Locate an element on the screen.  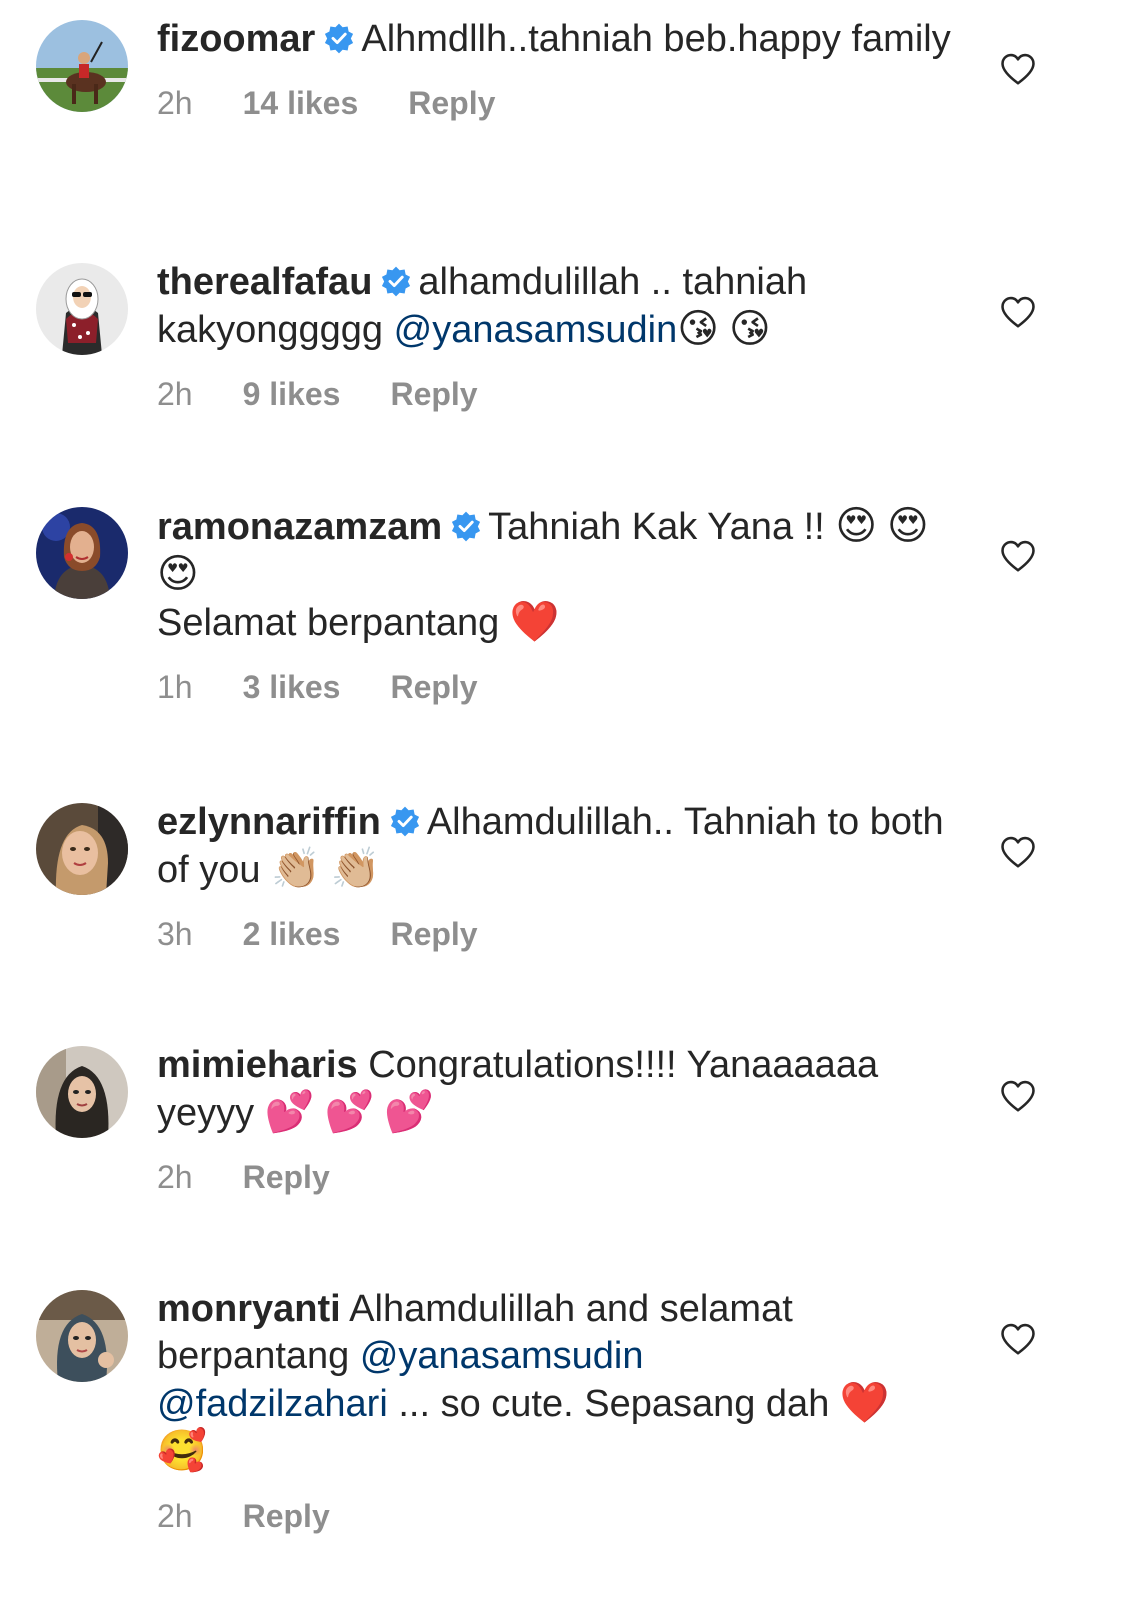
username-link: monryanti is located at coordinates (249, 1309).